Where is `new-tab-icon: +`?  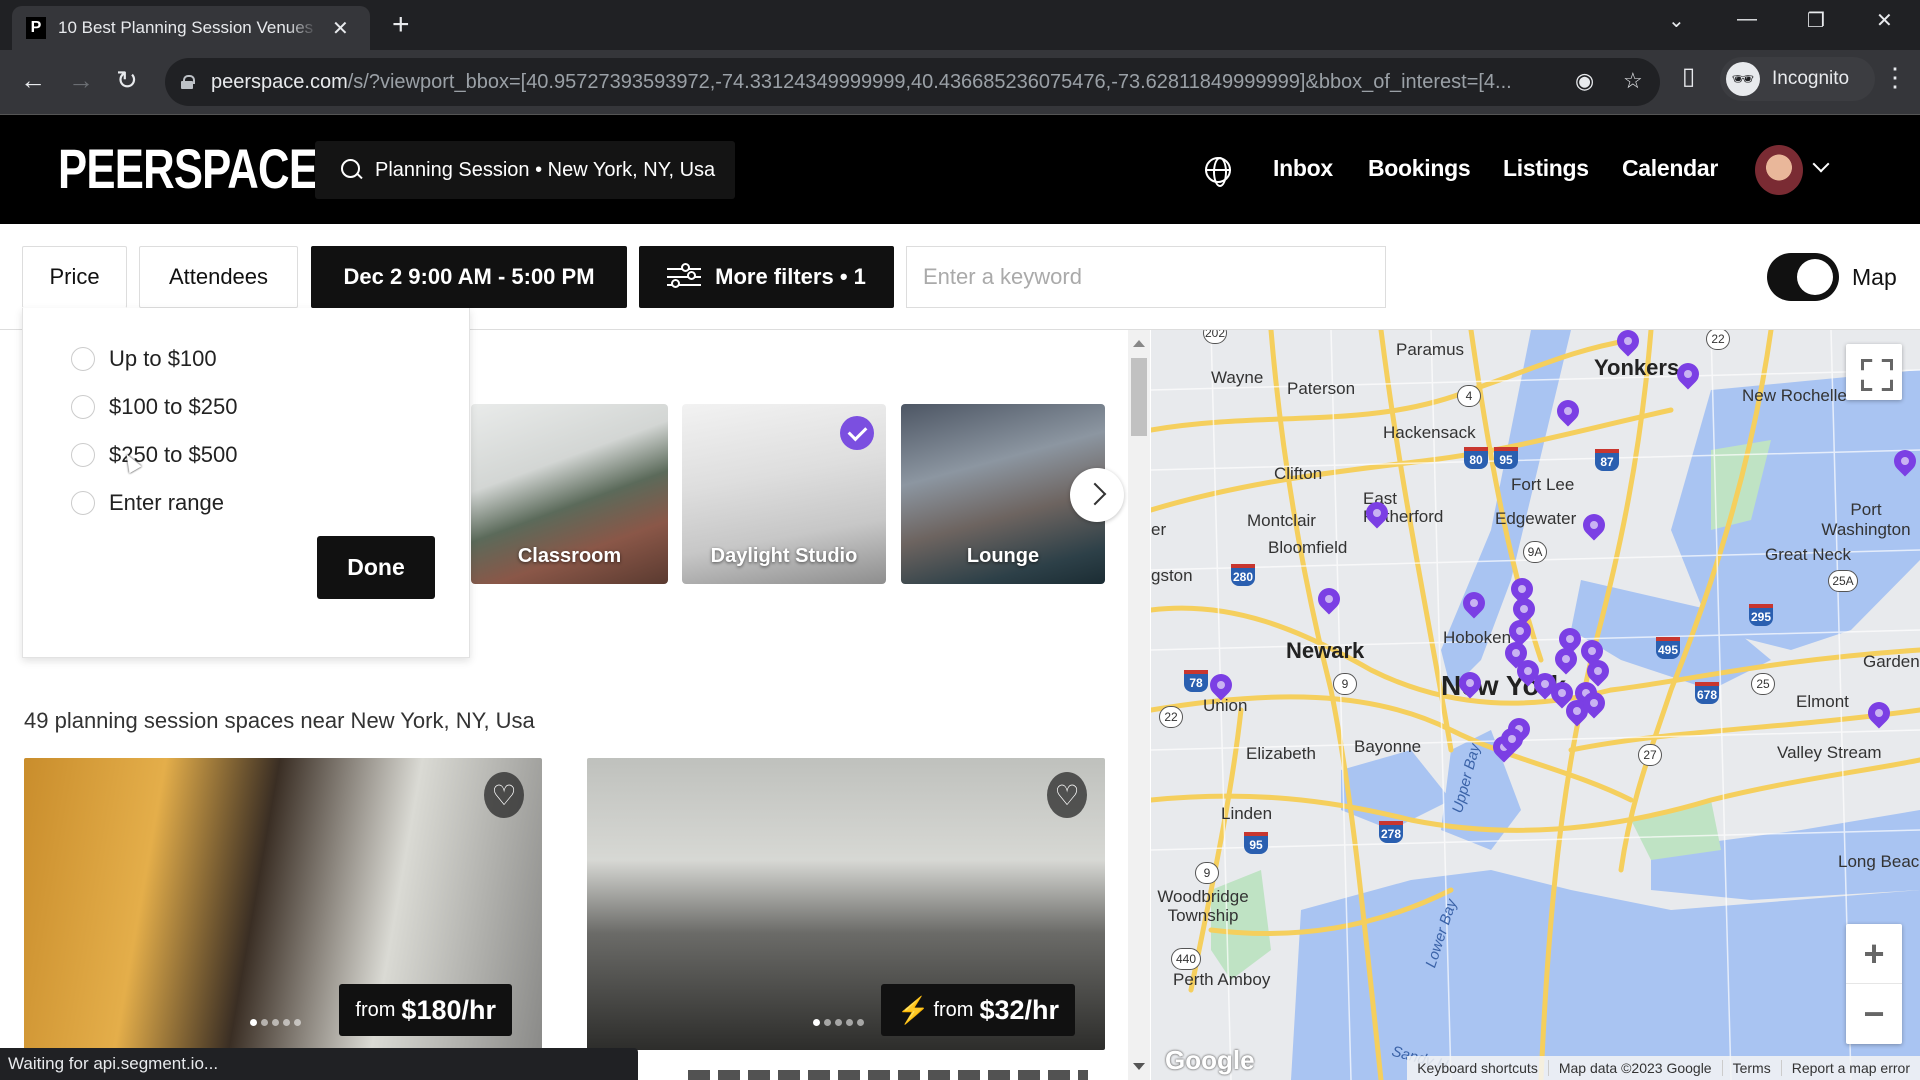
new-tab-icon: + is located at coordinates (401, 25).